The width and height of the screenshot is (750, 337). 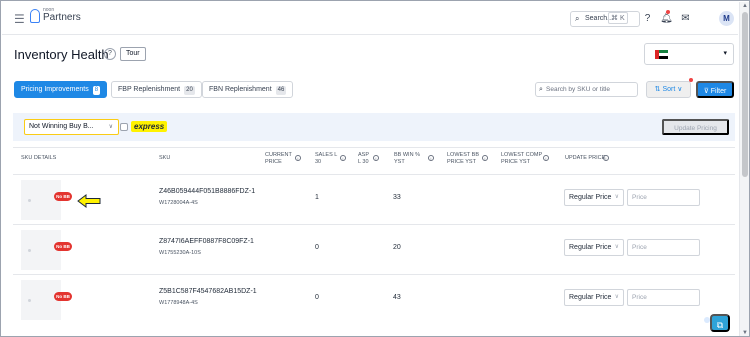 I want to click on help-icon: ?, so click(x=647, y=18).